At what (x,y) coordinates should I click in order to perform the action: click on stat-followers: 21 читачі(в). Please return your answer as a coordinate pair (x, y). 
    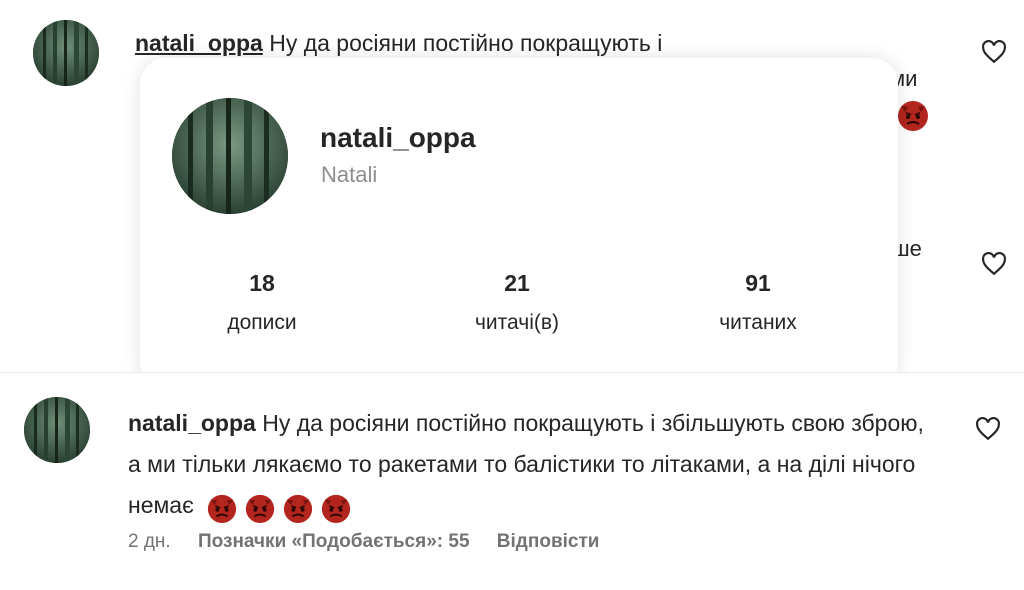
    Looking at the image, I should click on (517, 303).